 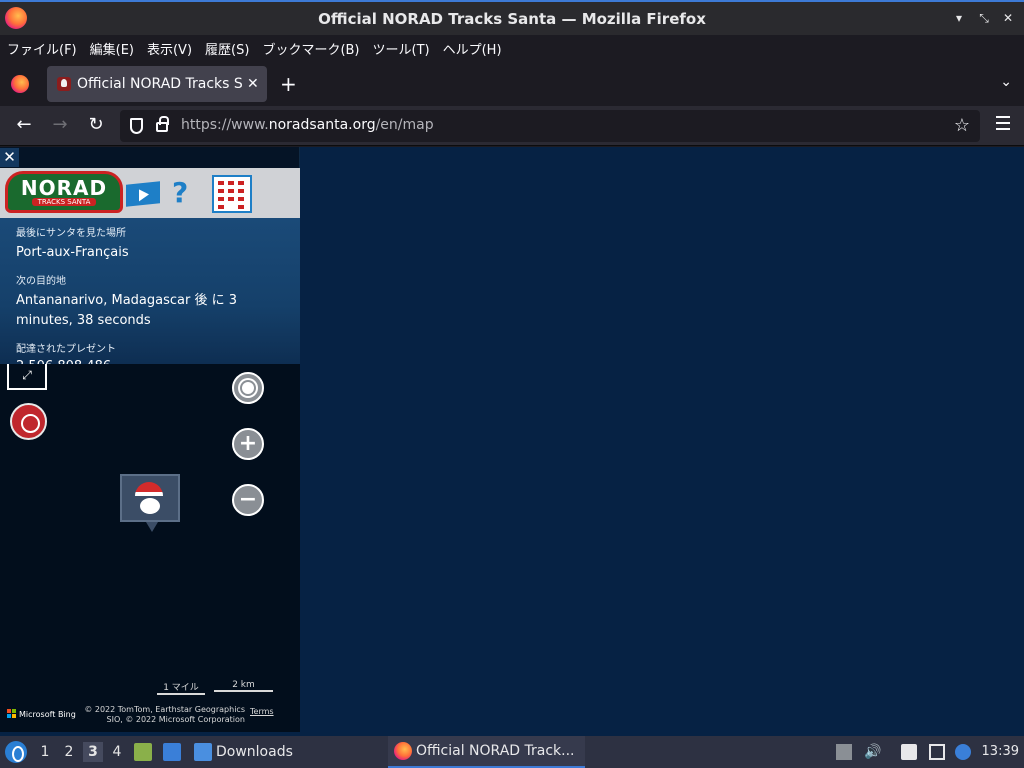 I want to click on tab-close-icon: ✕, so click(x=253, y=84).